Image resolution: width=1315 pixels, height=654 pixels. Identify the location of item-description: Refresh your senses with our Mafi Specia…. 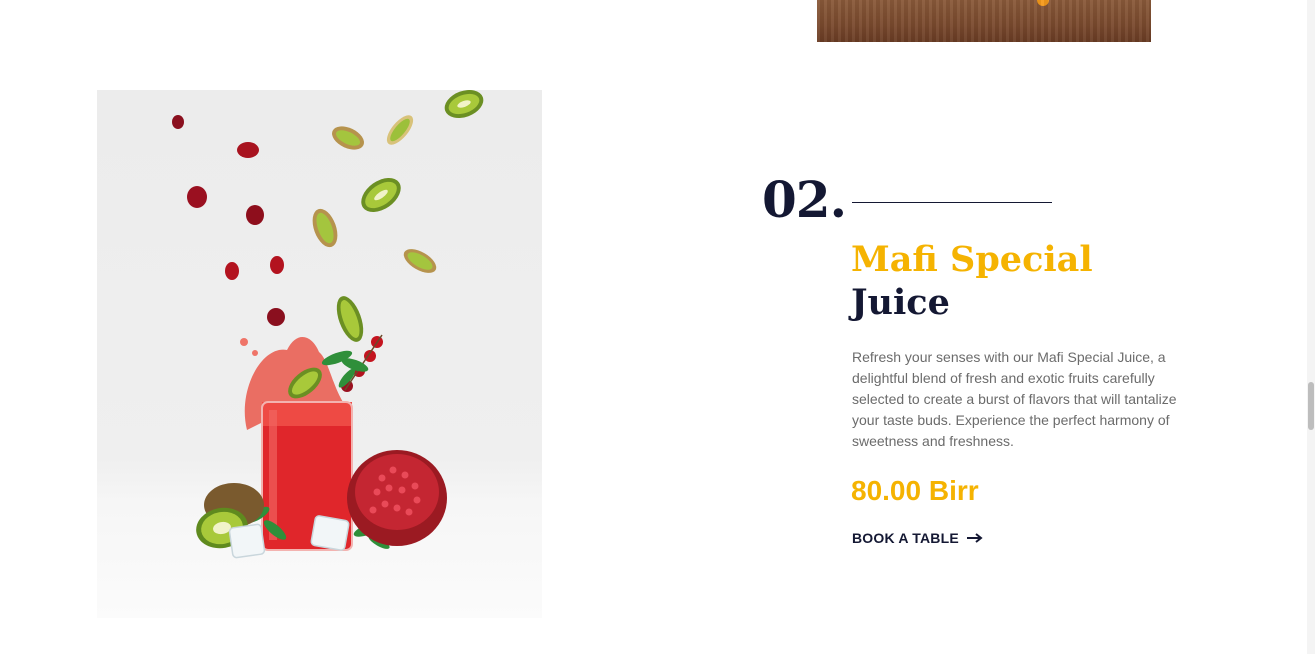
(1014, 399).